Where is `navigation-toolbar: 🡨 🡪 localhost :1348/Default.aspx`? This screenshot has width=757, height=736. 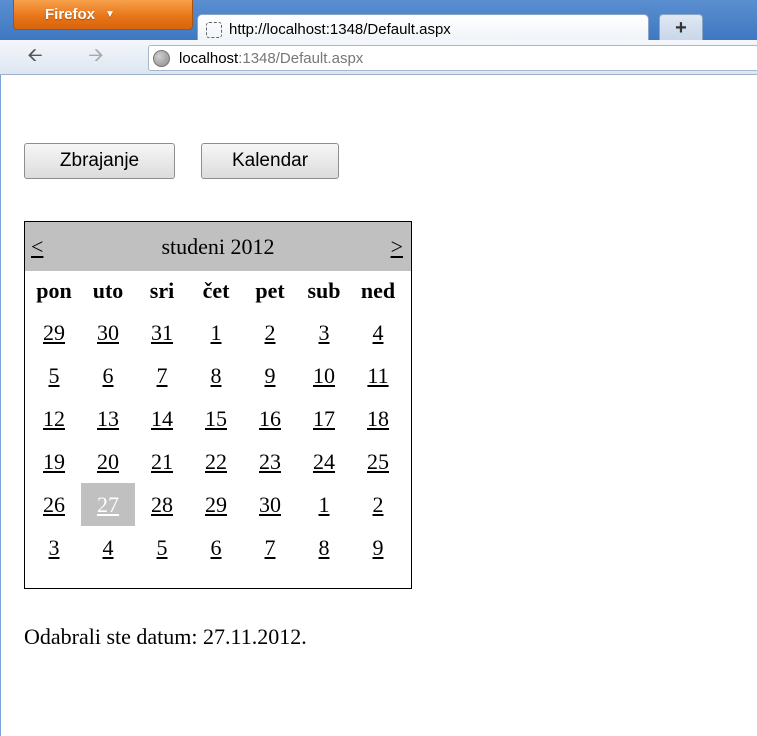 navigation-toolbar: 🡨 🡪 localhost :1348/Default.aspx is located at coordinates (378, 57).